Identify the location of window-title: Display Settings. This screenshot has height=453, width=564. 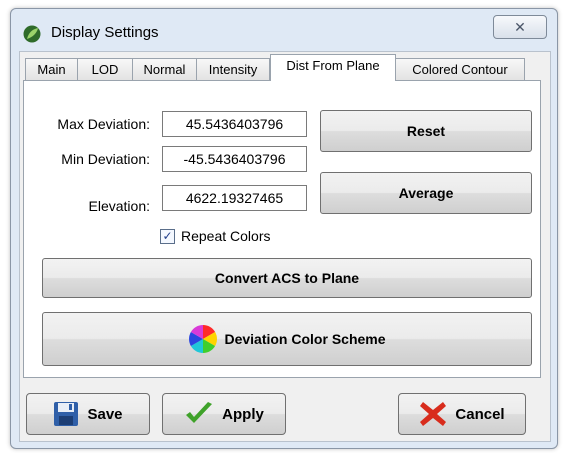
(105, 32).